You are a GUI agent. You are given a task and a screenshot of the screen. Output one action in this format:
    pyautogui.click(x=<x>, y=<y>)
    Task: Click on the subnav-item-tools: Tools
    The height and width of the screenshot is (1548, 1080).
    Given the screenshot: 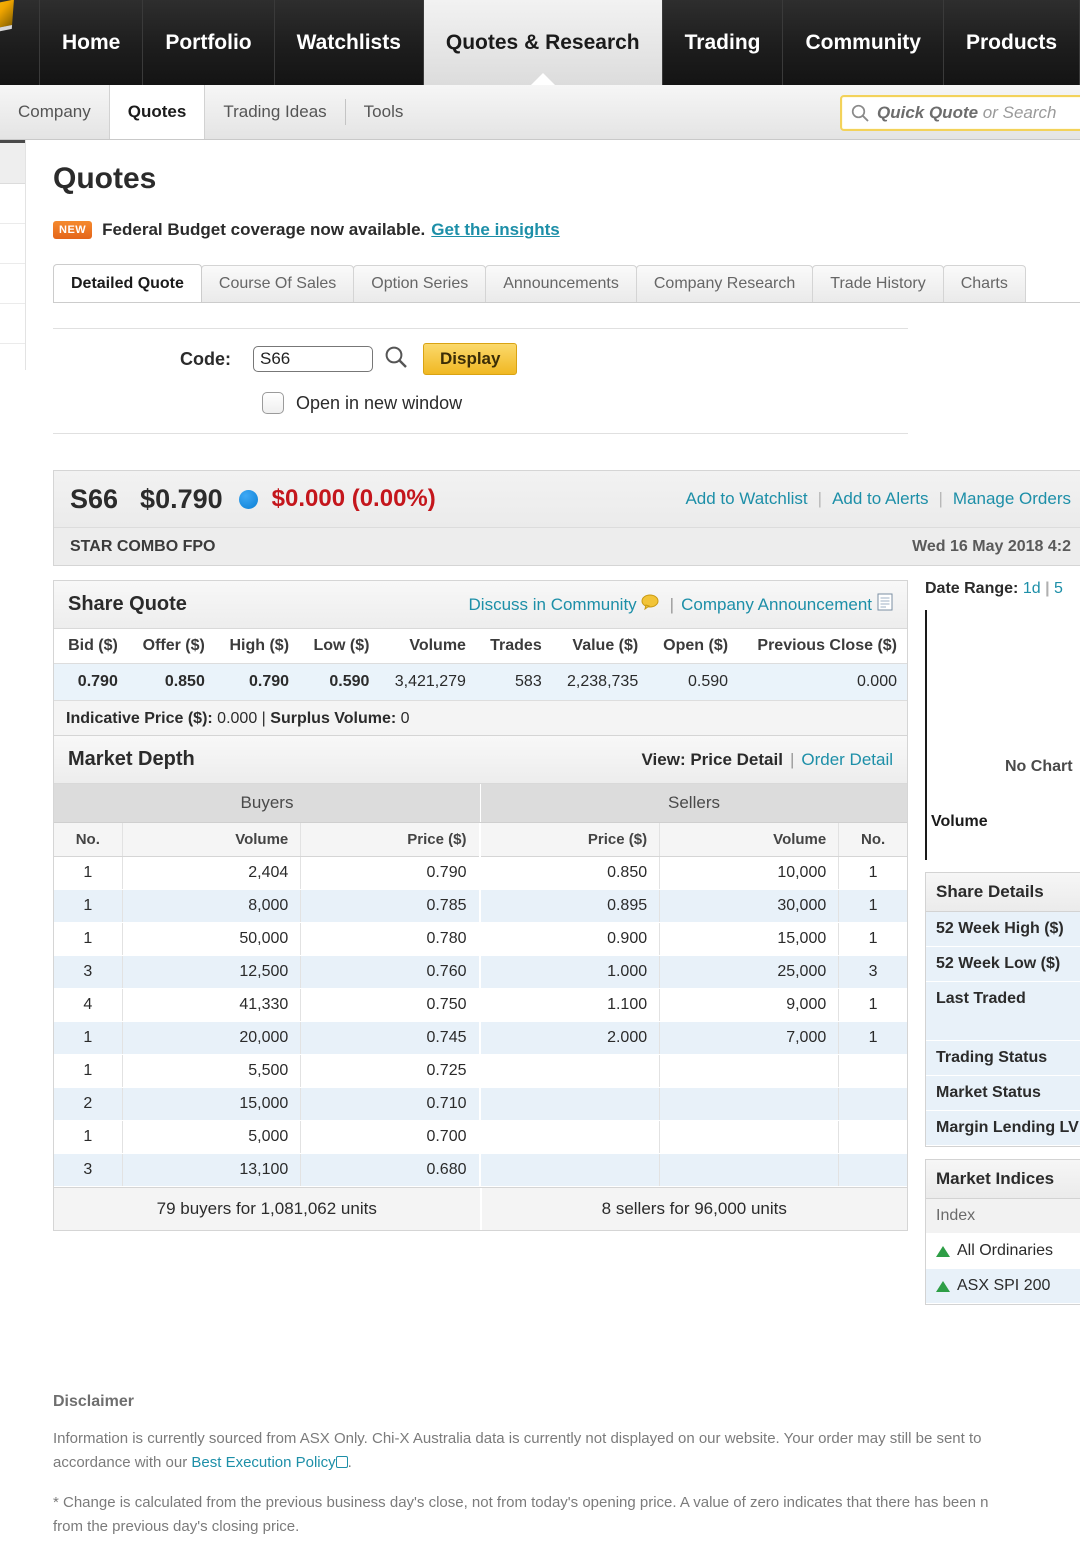 What is the action you would take?
    pyautogui.click(x=384, y=112)
    